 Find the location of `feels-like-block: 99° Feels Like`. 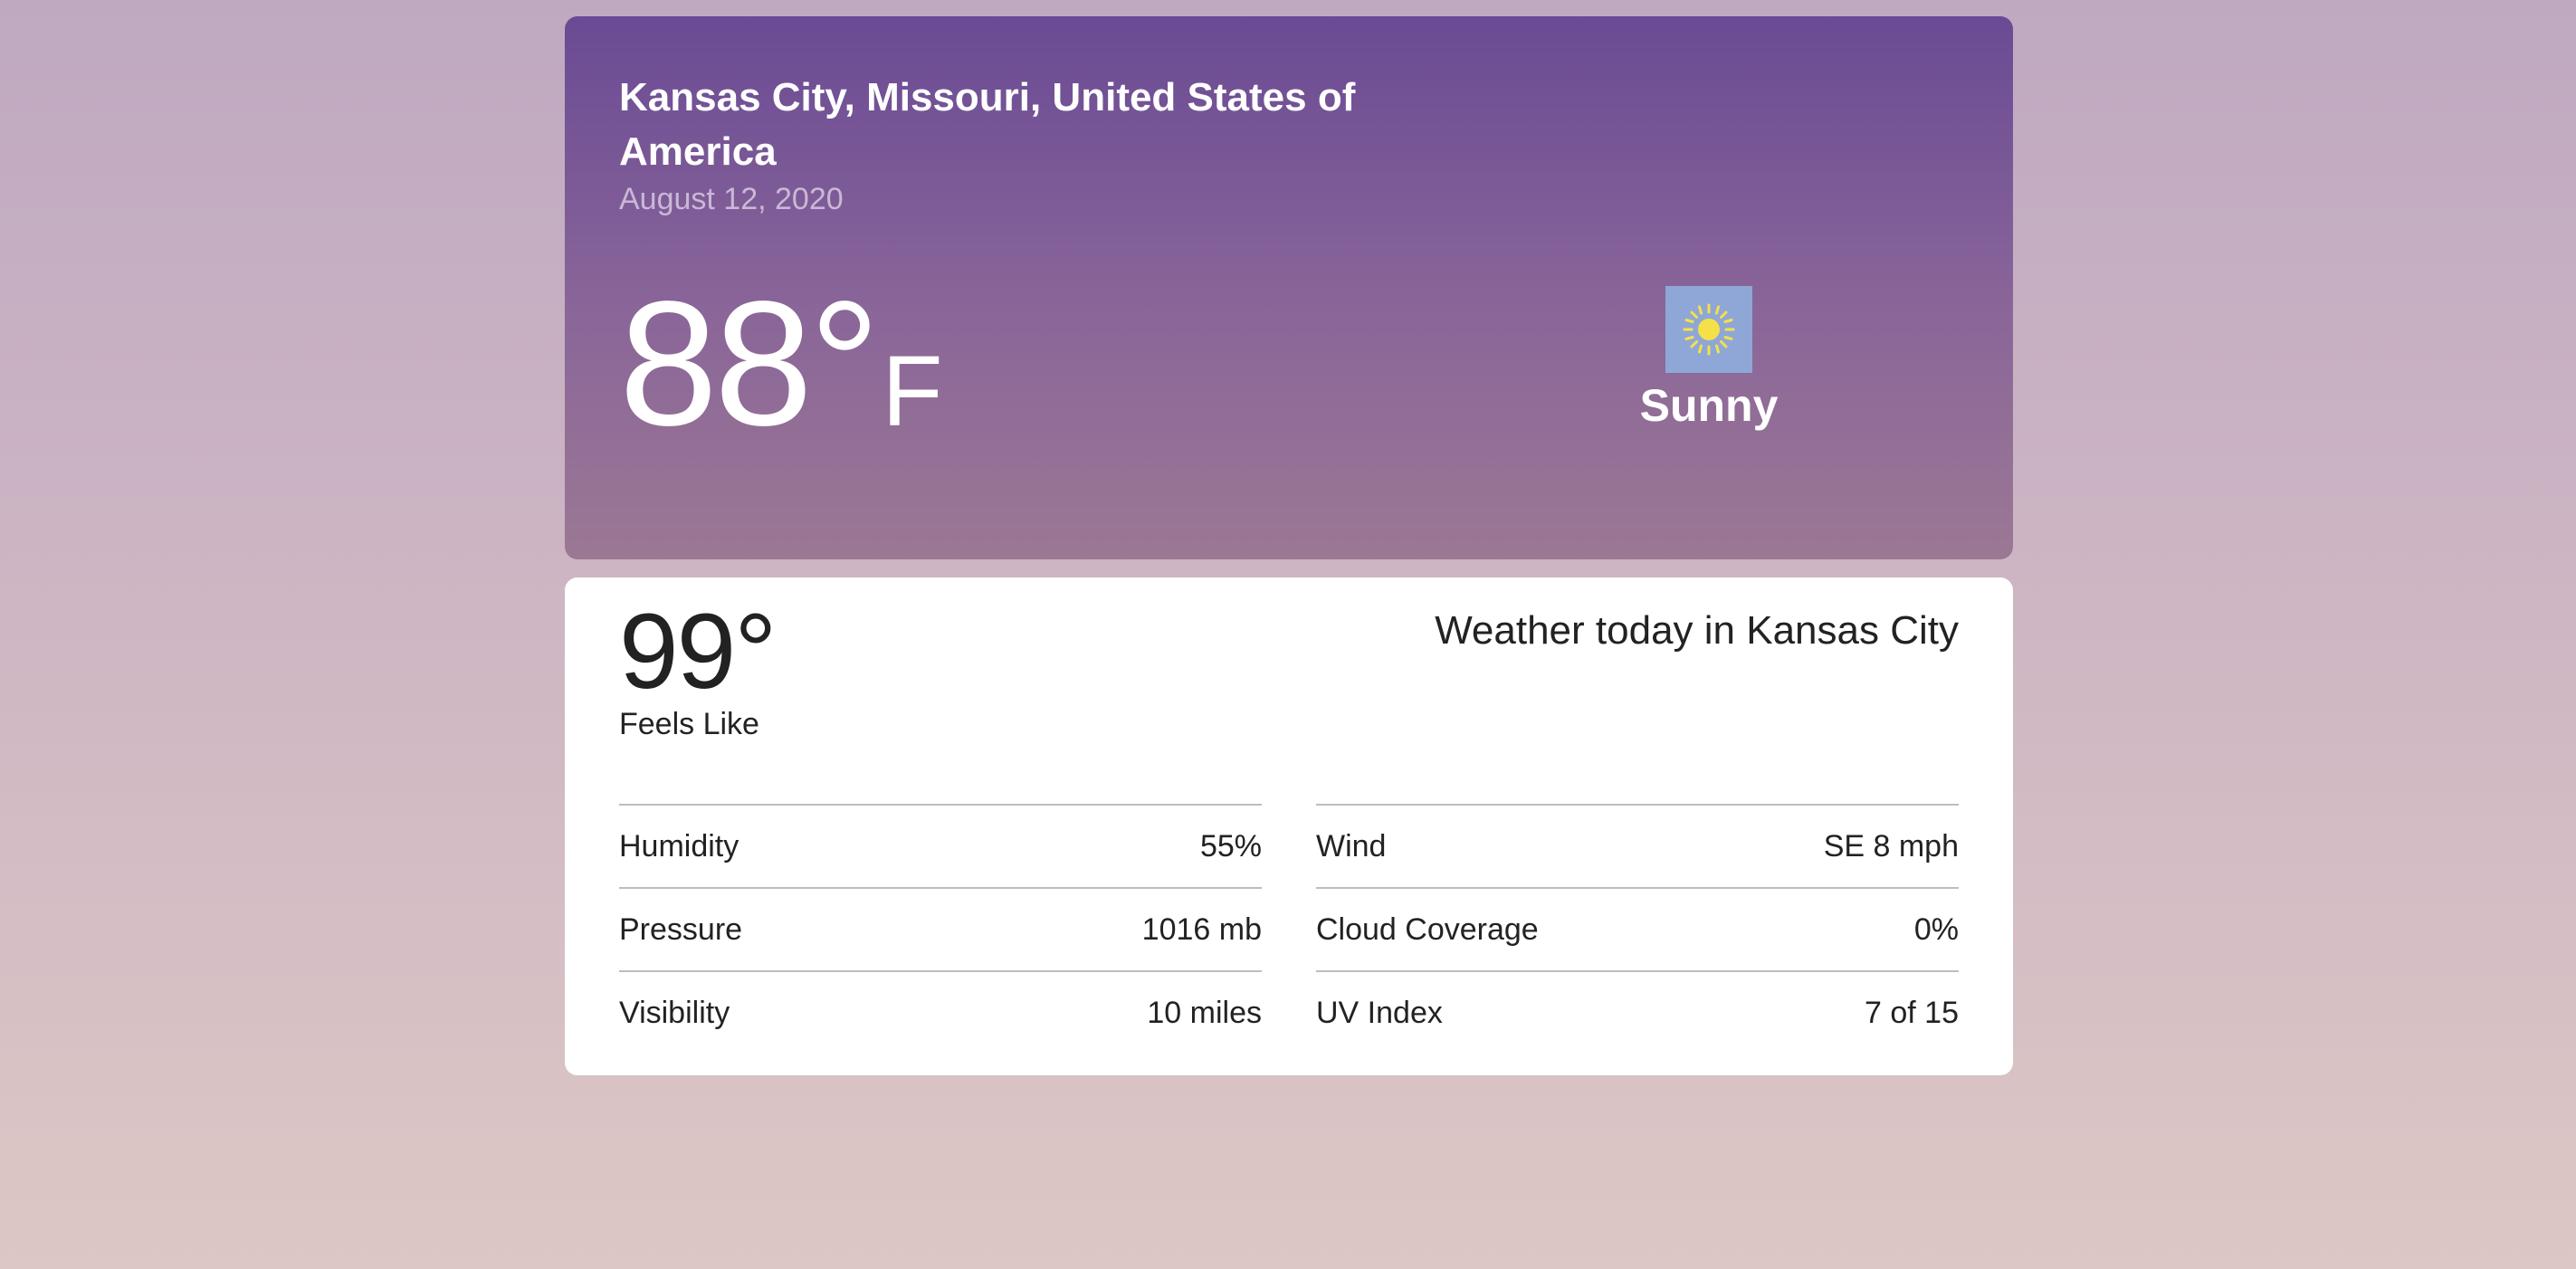

feels-like-block: 99° Feels Like is located at coordinates (698, 667).